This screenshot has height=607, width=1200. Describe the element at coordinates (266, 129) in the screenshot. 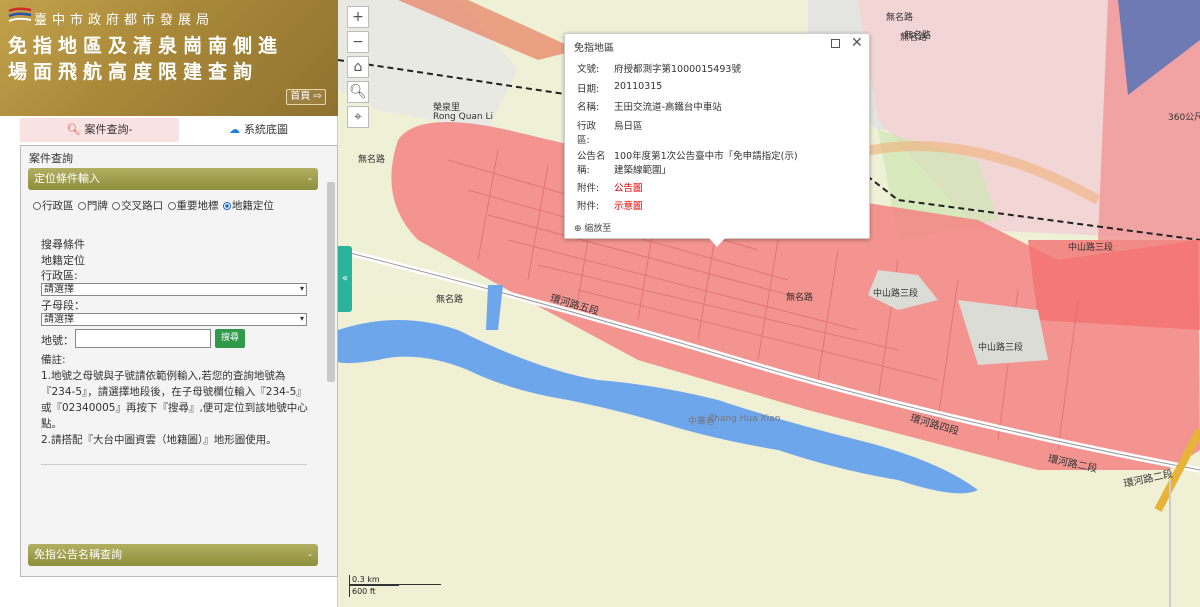

I see `tab-basemap-label: 系統底圖` at that location.